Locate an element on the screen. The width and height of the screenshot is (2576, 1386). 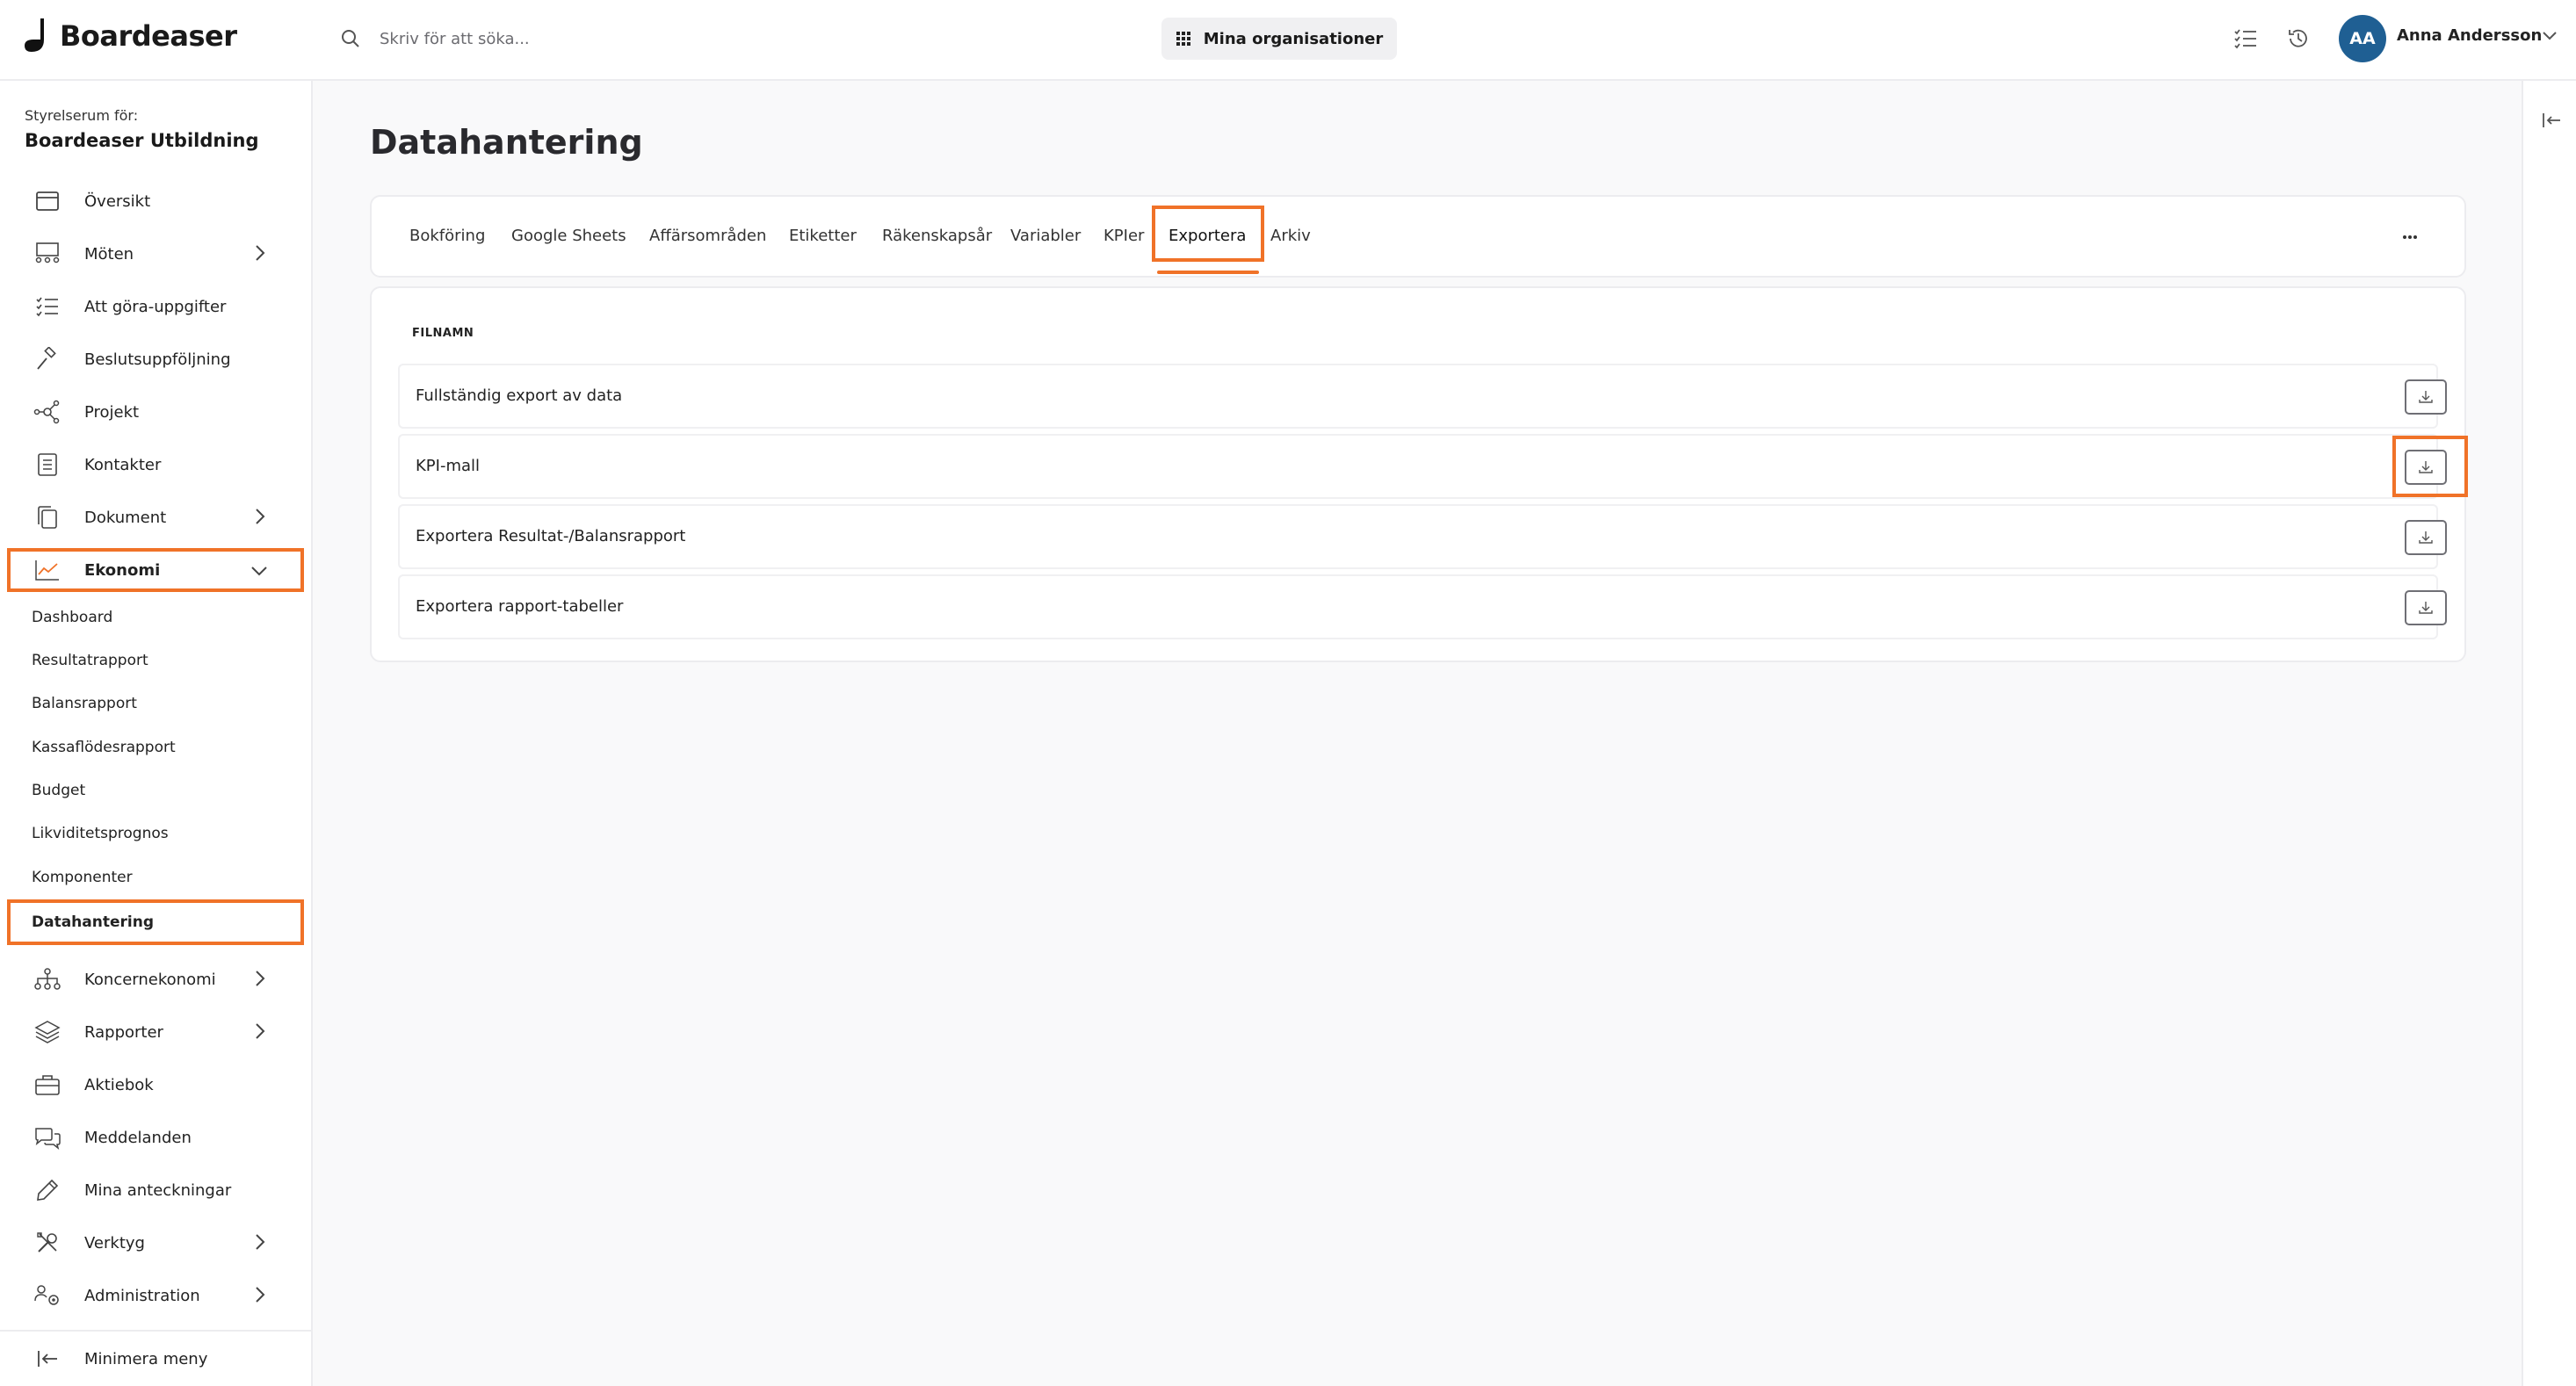
tab-affarsomraden: Affärsområden is located at coordinates (707, 236).